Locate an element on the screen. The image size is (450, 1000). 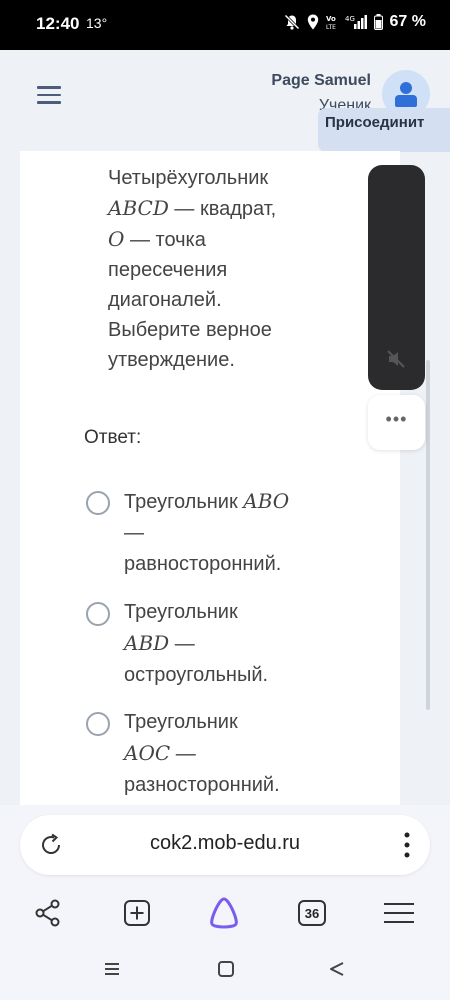
status-bar: 12:40 13° Vo LTE 4G 67 % is located at coordinates (225, 25).